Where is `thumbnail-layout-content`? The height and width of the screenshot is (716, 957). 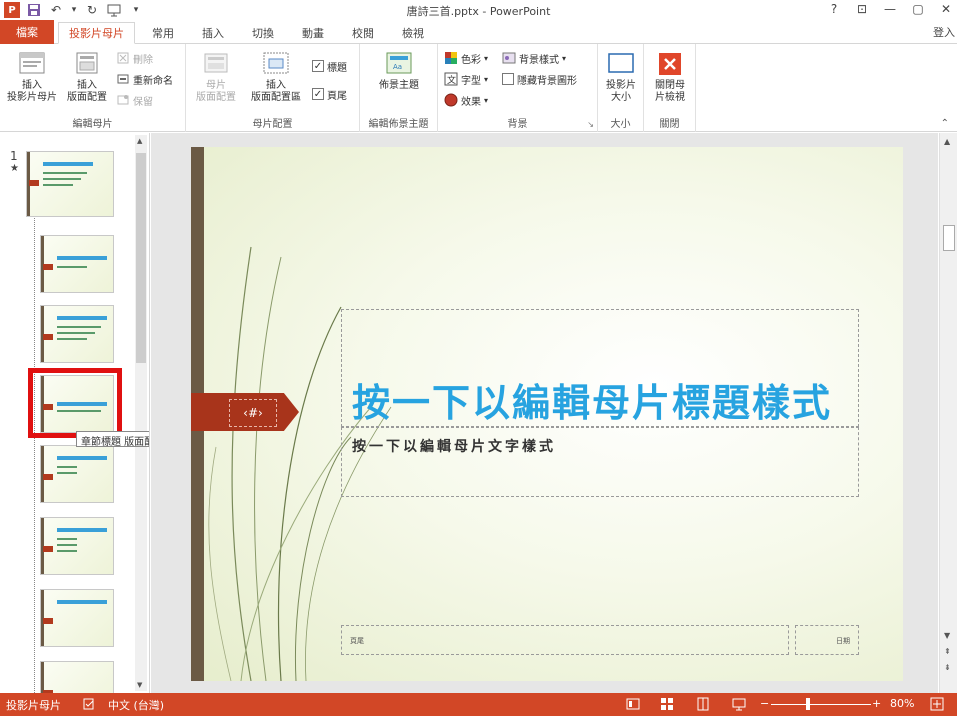 thumbnail-layout-content is located at coordinates (77, 334).